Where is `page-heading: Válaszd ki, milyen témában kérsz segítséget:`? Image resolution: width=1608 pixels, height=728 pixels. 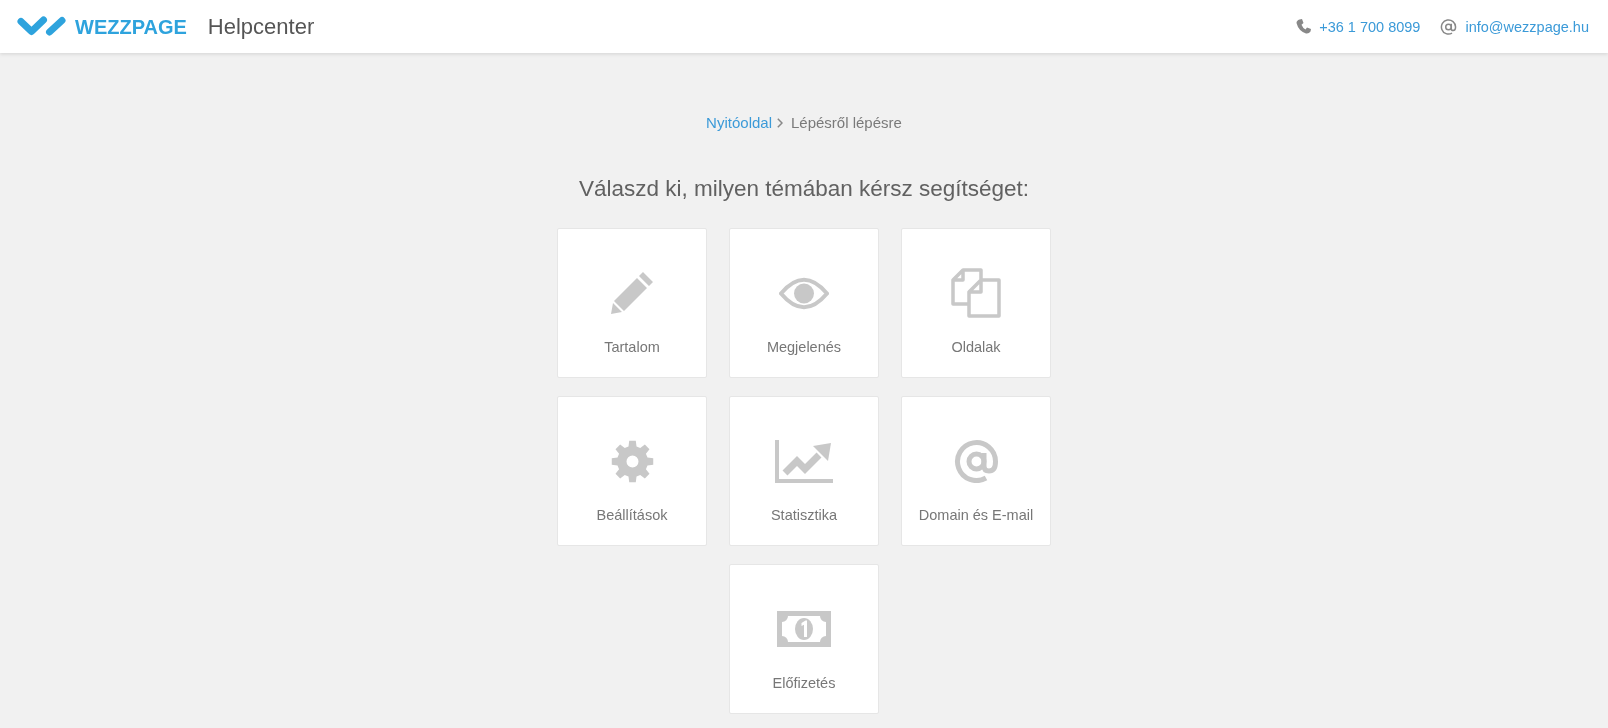
page-heading: Válaszd ki, milyen témában kérsz segítséget: is located at coordinates (804, 189).